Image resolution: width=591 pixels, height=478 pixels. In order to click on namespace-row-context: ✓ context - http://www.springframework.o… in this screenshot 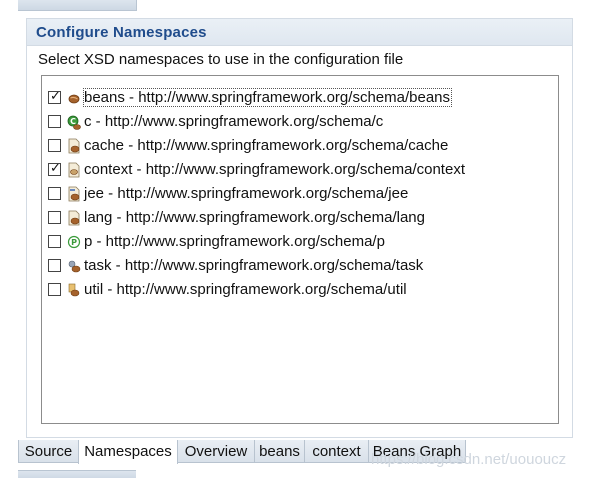, I will do `click(296, 171)`.